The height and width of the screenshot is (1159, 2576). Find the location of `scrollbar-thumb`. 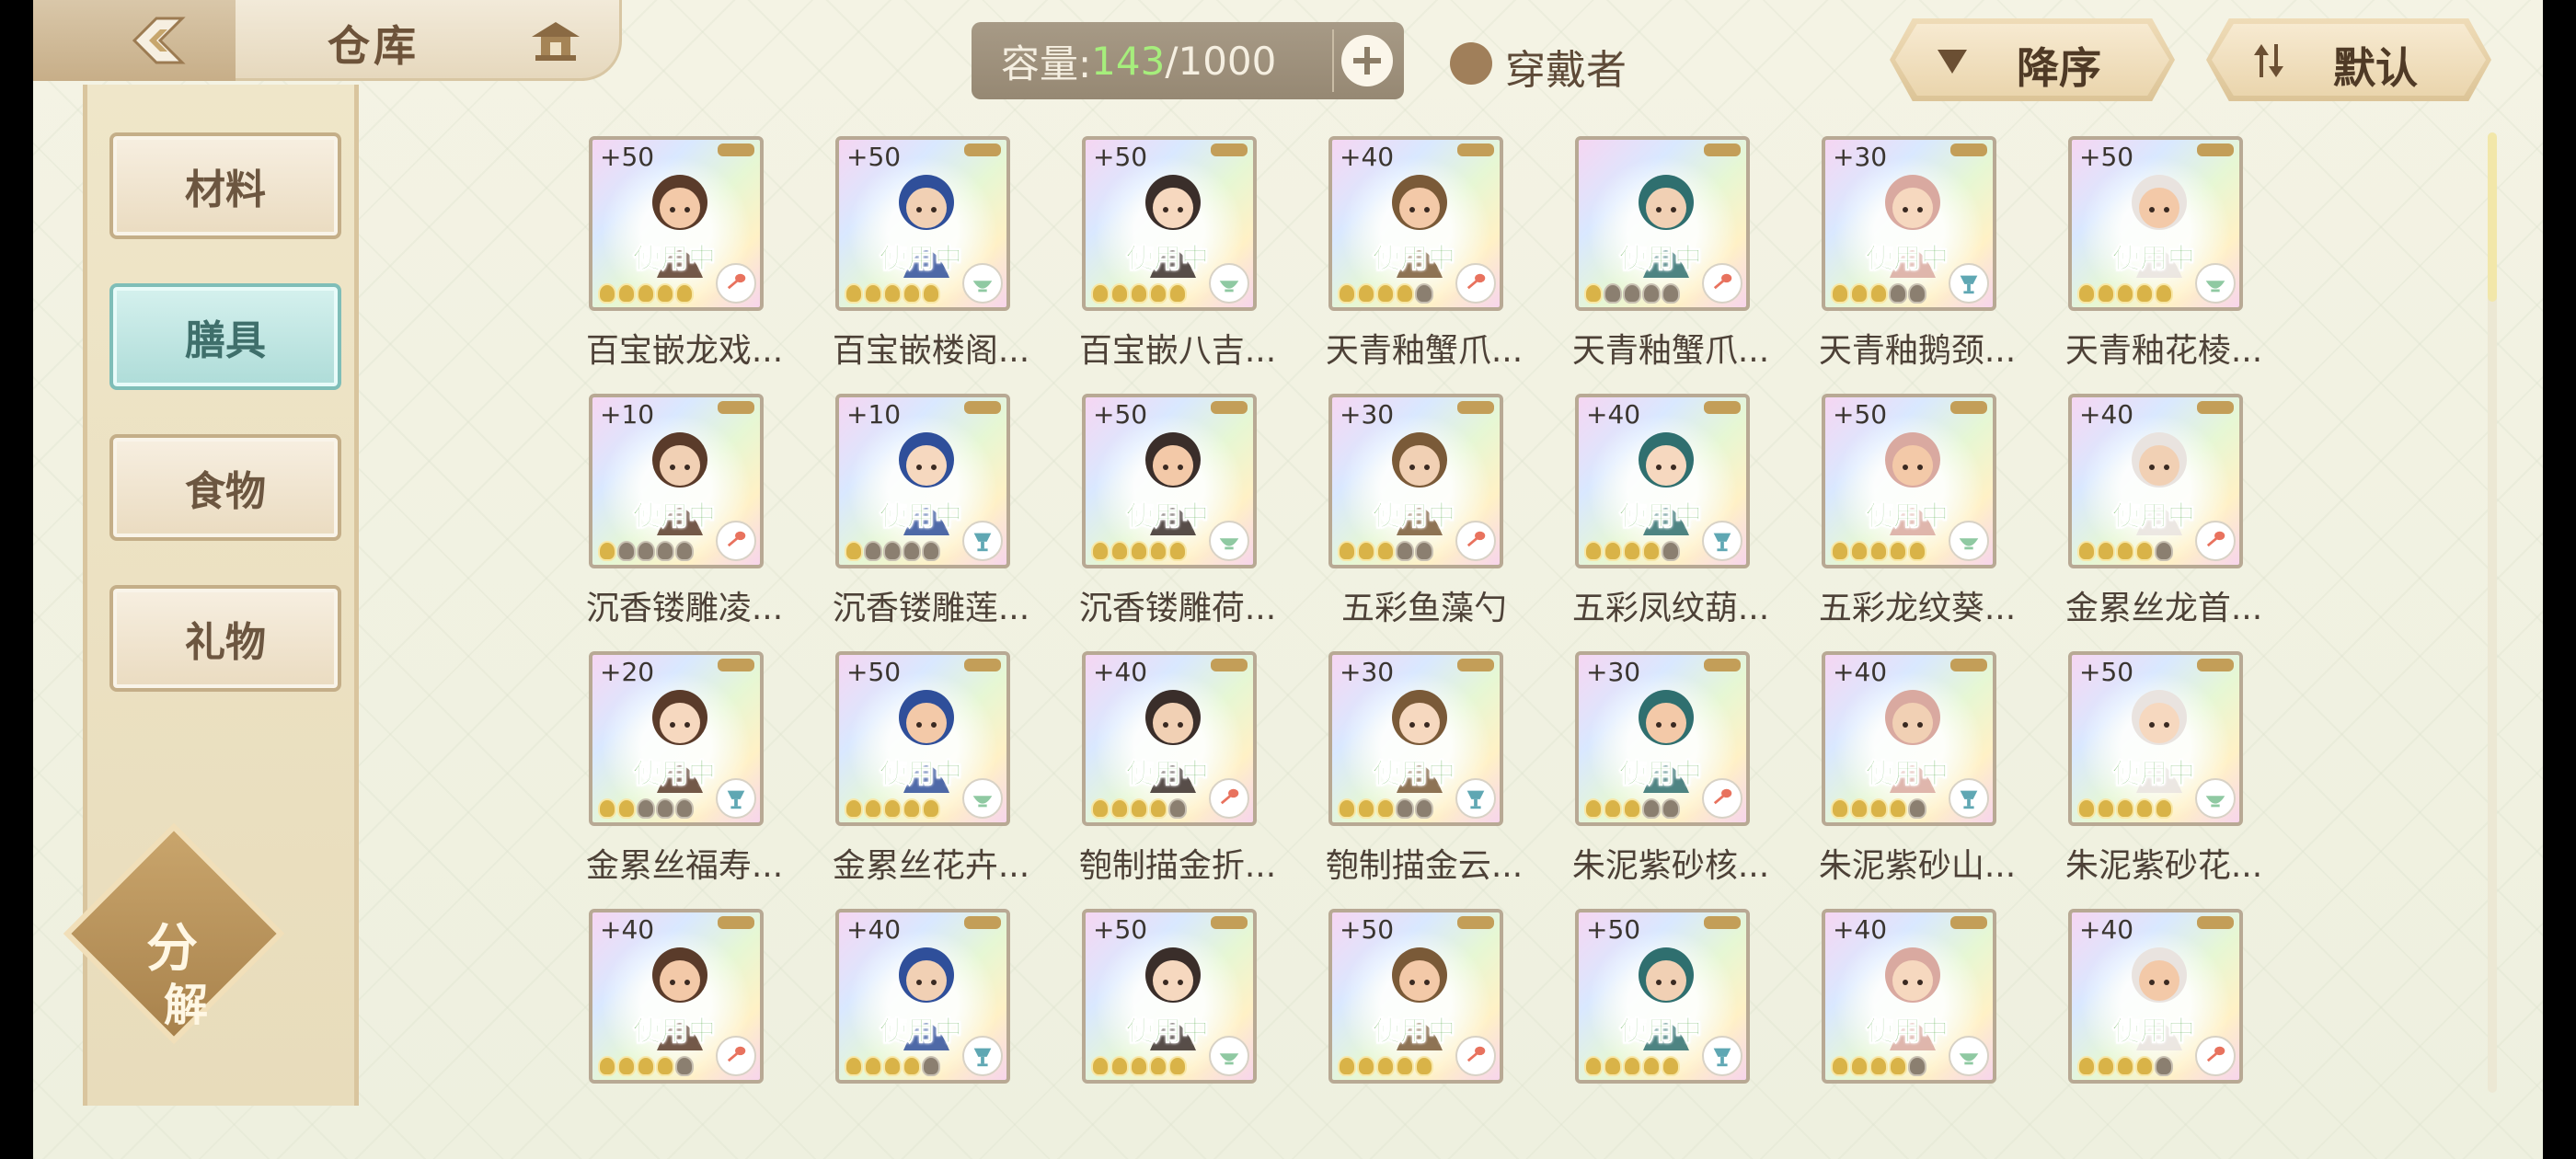

scrollbar-thumb is located at coordinates (2492, 217).